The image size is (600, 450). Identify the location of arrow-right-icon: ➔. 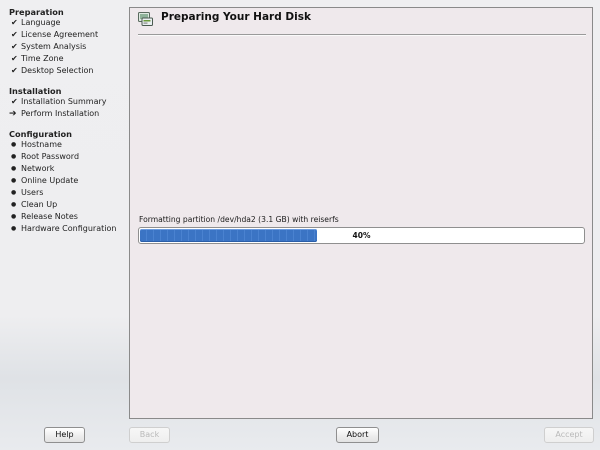
(13, 114).